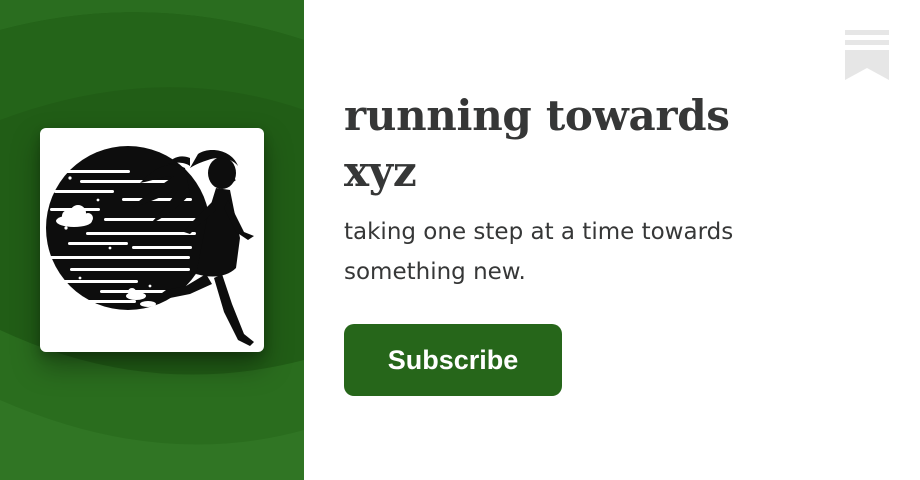 The height and width of the screenshot is (480, 920). What do you see at coordinates (150, 246) in the screenshot?
I see `running-girl-logo` at bounding box center [150, 246].